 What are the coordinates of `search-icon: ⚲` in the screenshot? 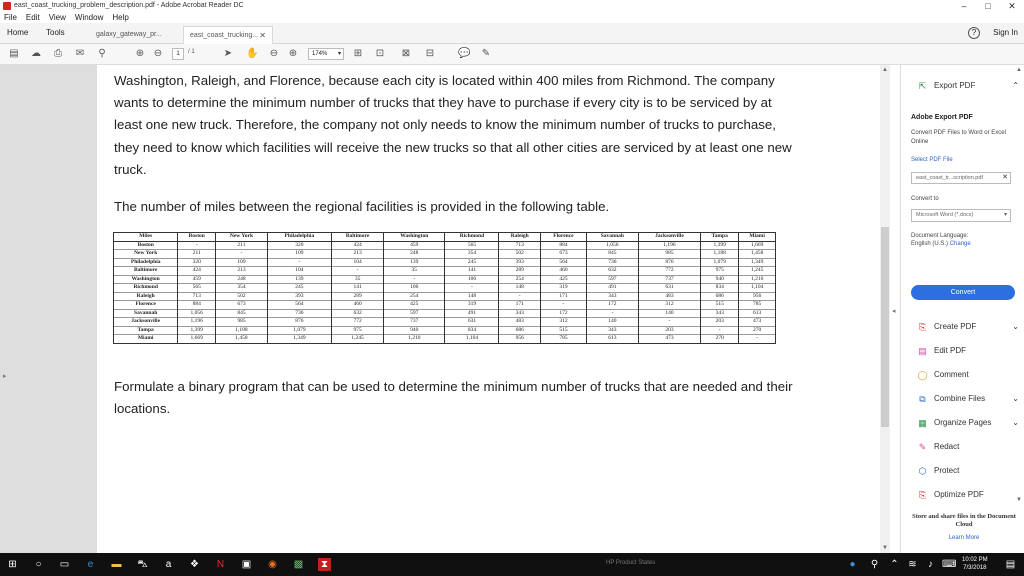 It's located at (102, 54).